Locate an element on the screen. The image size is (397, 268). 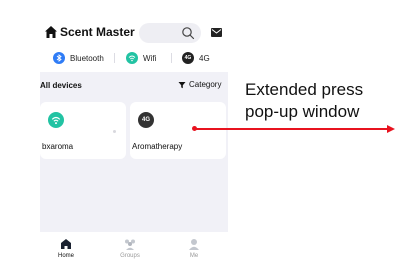
device-name: bxaroma is located at coordinates (58, 146).